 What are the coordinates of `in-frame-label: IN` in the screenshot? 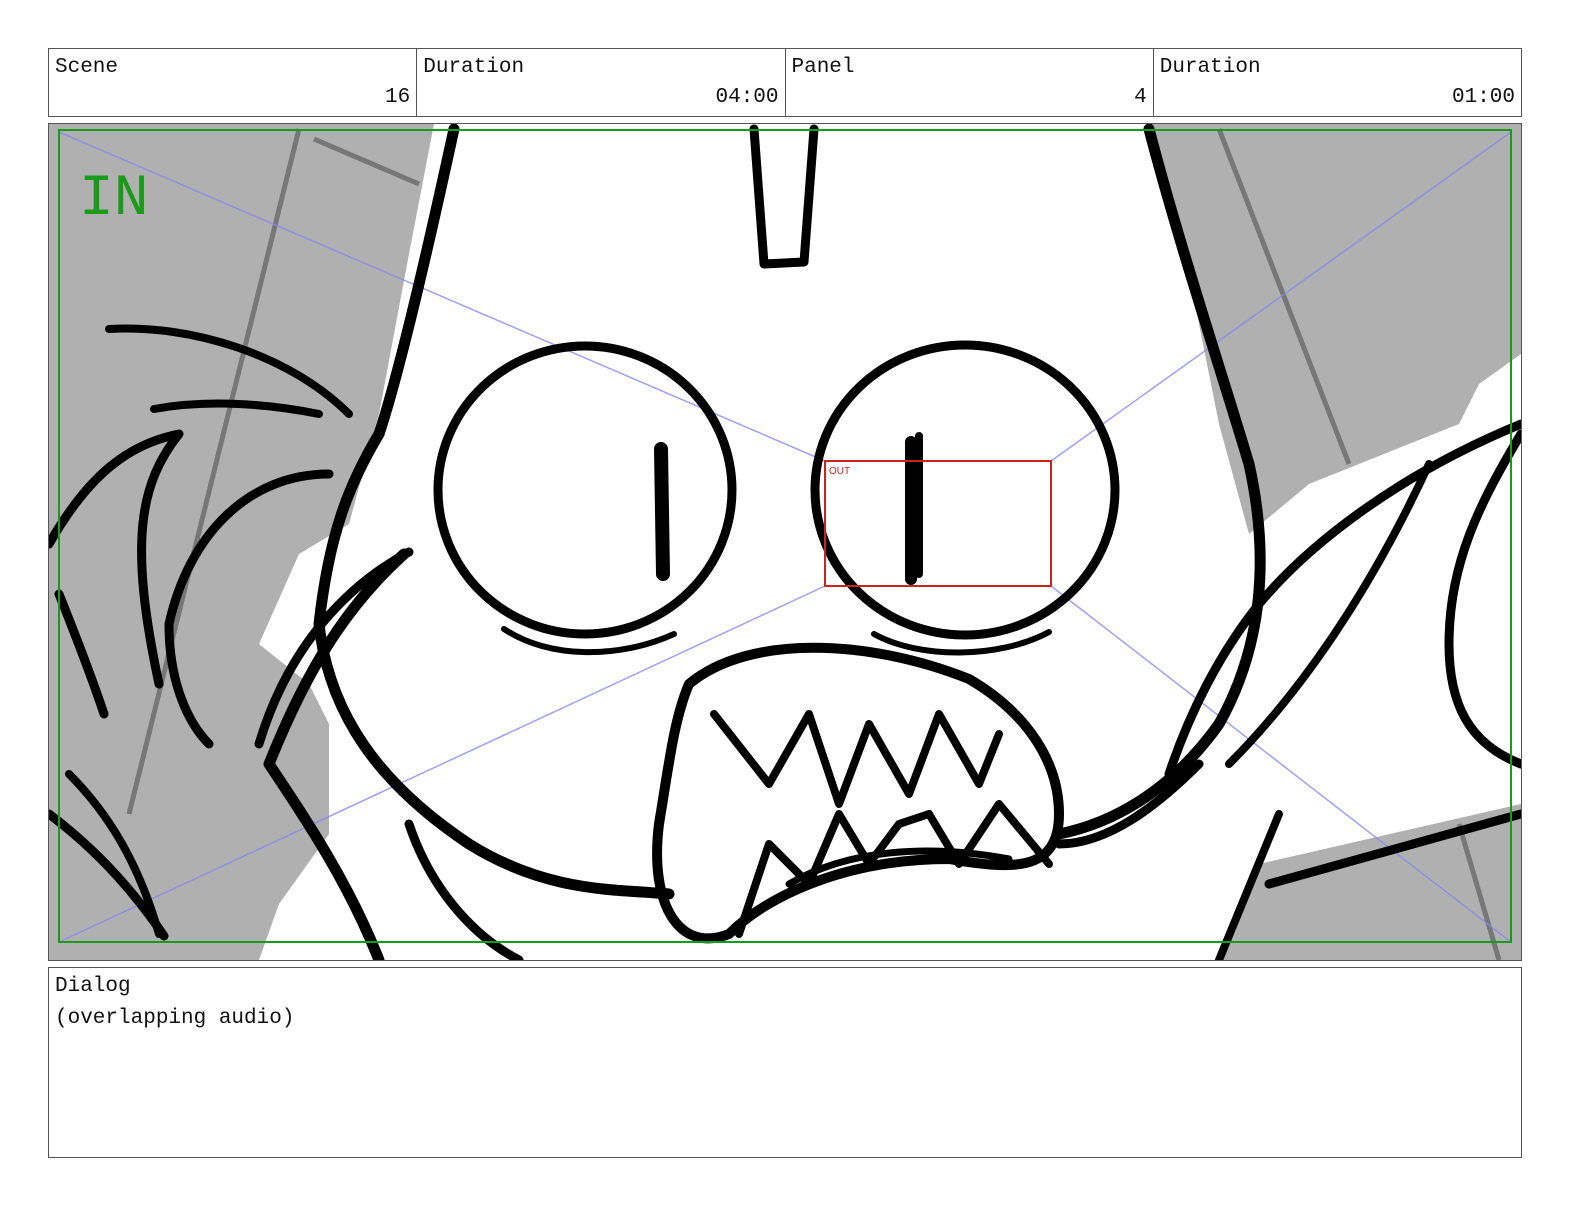 It's located at (114, 199).